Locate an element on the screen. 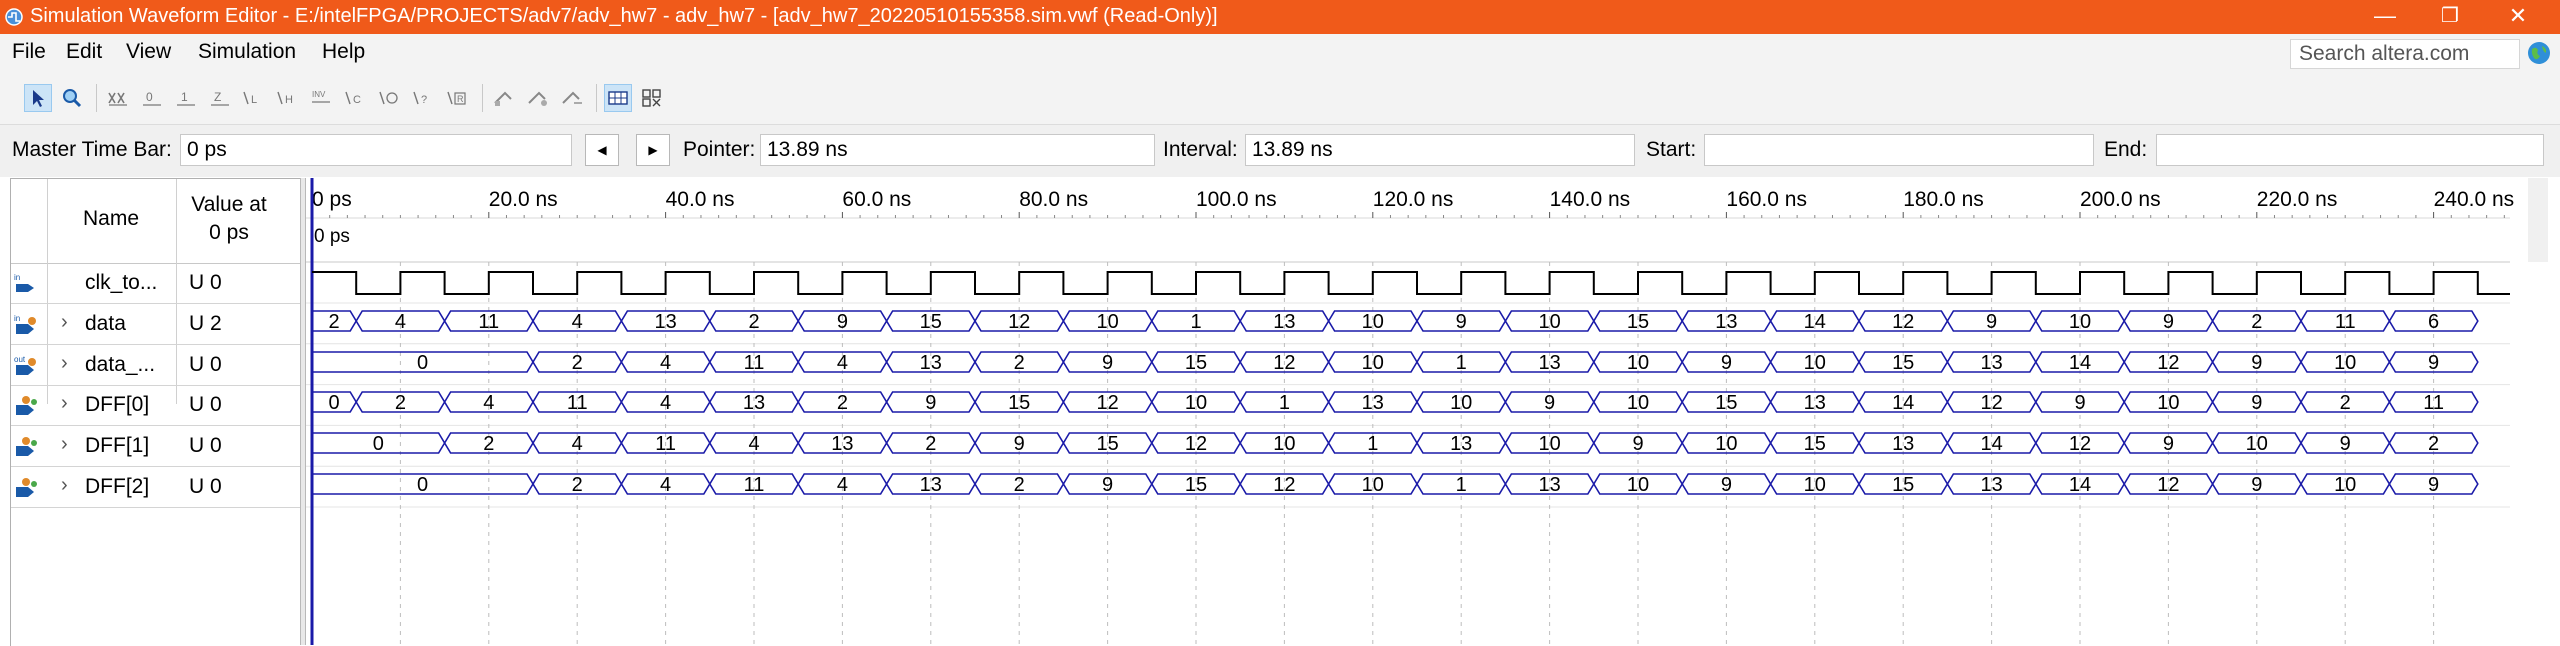 The height and width of the screenshot is (646, 2560). dff0-bus-value: 11 is located at coordinates (577, 403).